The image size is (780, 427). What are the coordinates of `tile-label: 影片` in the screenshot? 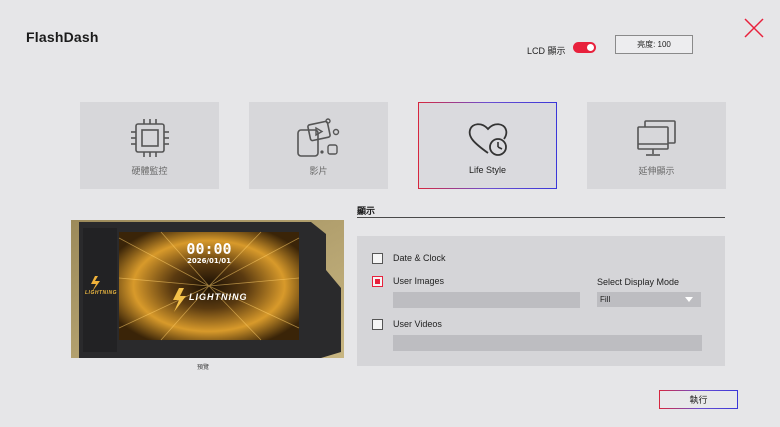 It's located at (318, 171).